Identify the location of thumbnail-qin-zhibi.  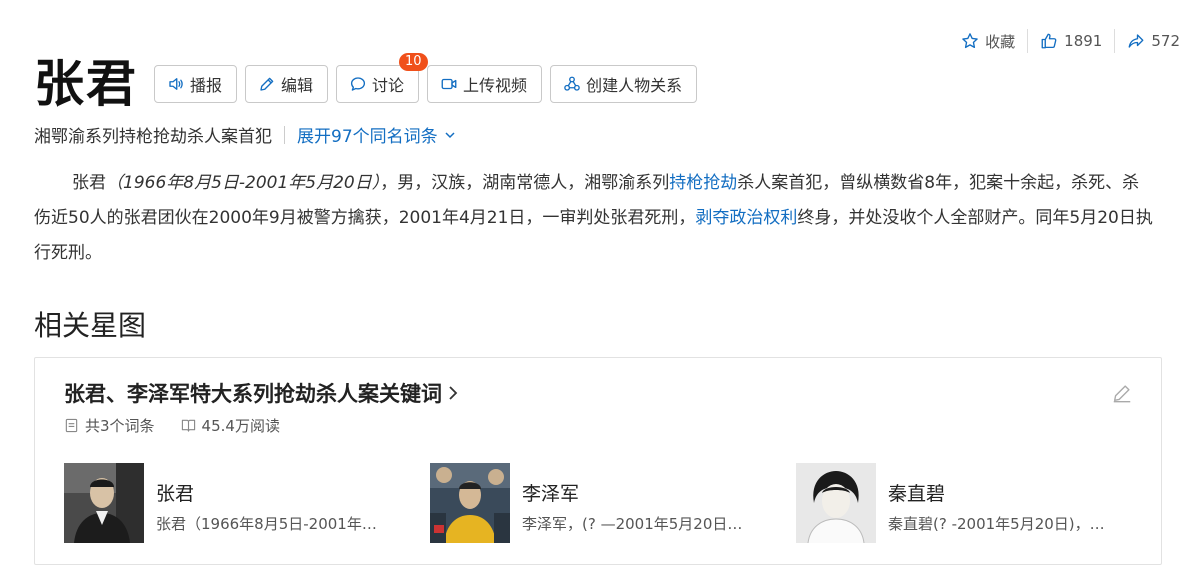
(836, 503).